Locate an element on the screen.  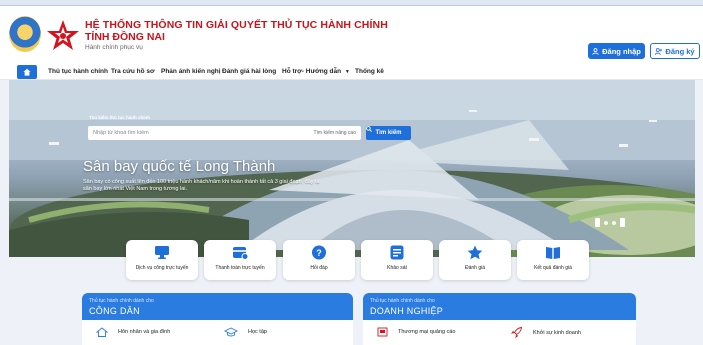
service-card-danh-gia: Đánh giá is located at coordinates (475, 260).